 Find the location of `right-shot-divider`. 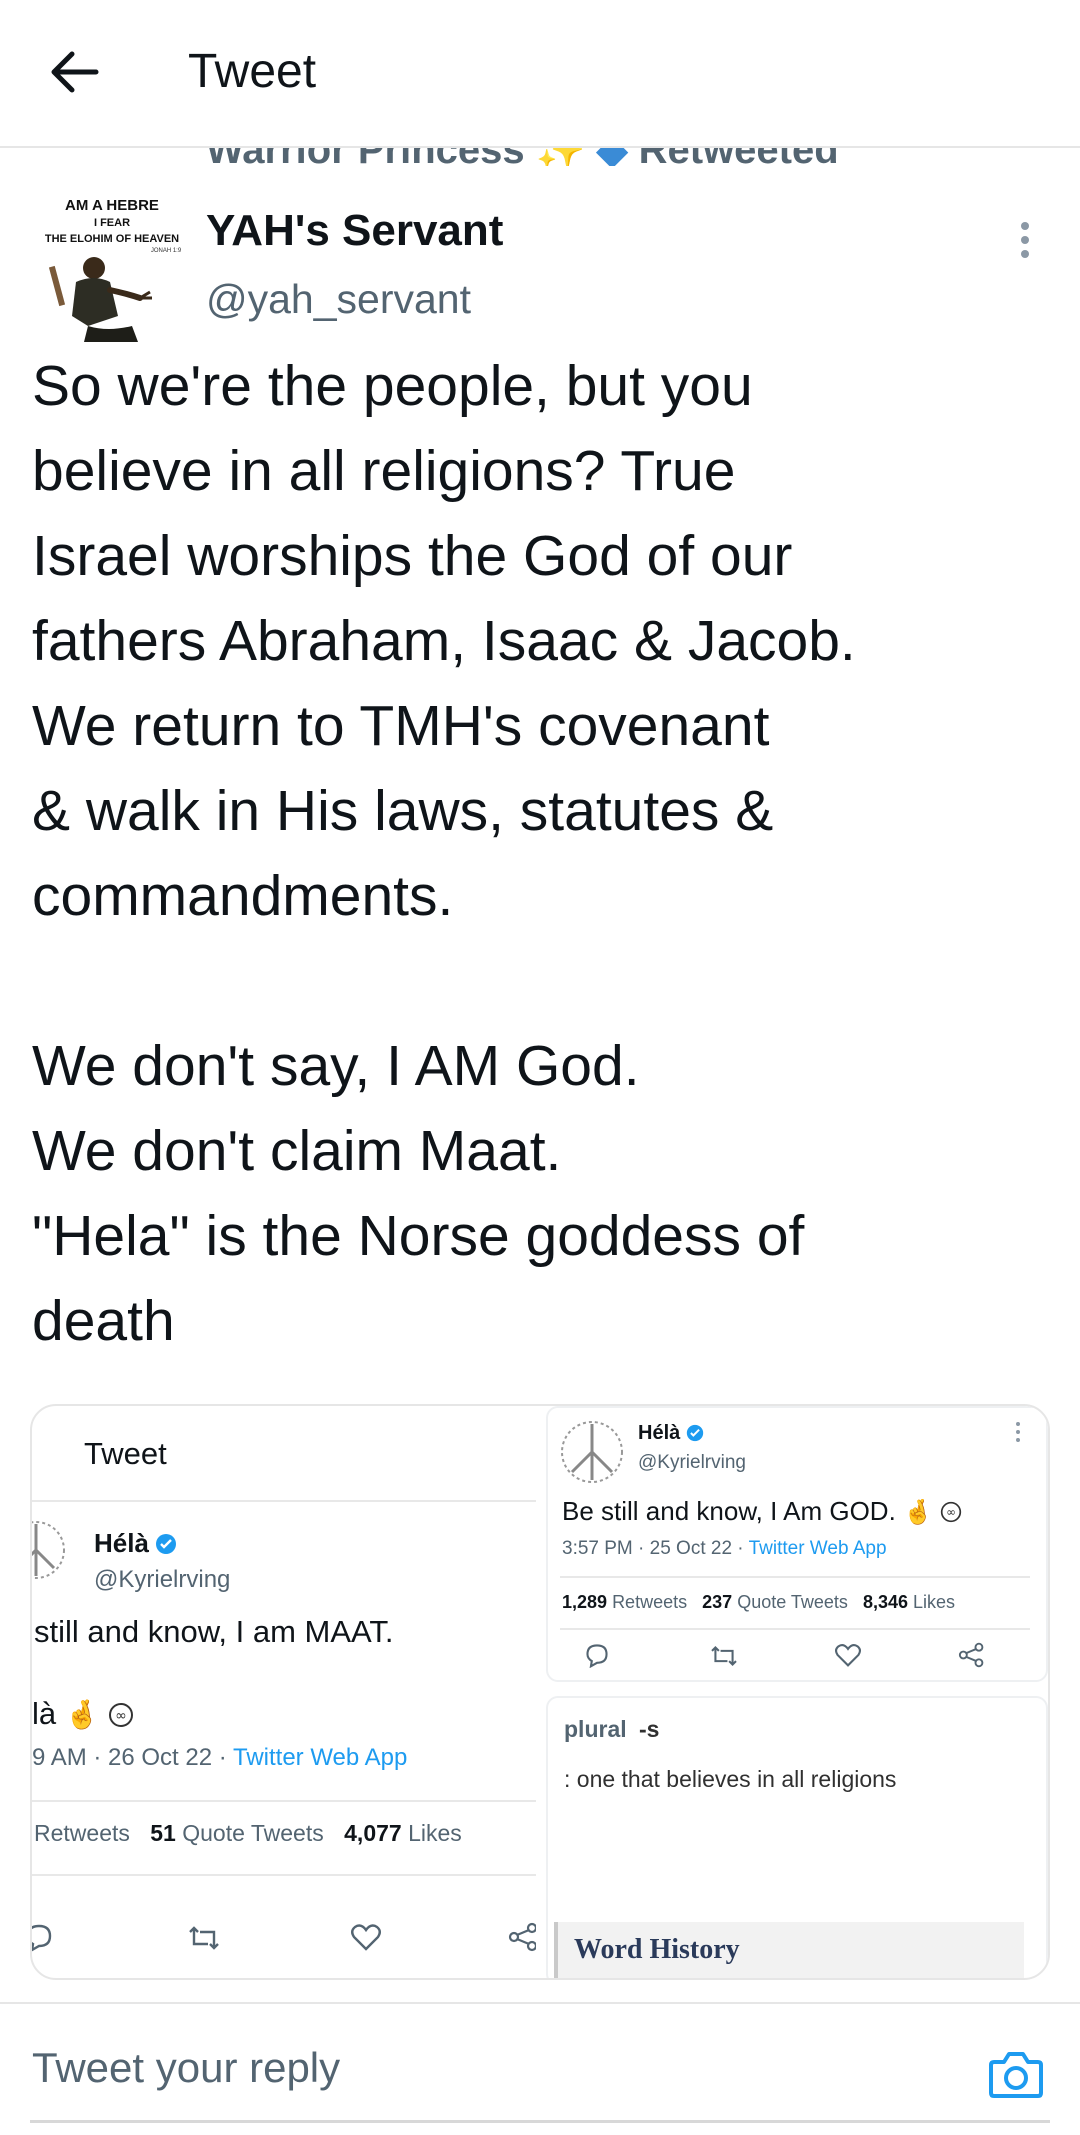

right-shot-divider is located at coordinates (795, 1577).